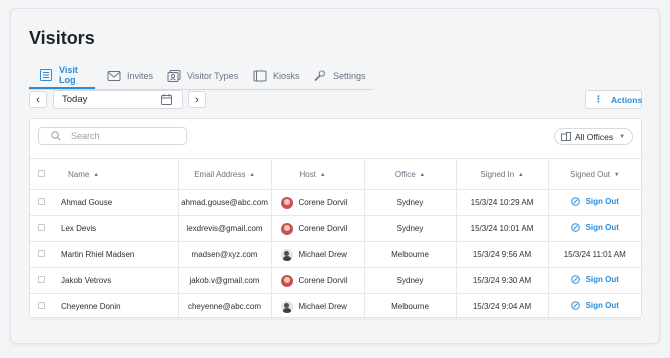  I want to click on visitor-name: Lex Devis, so click(115, 228).